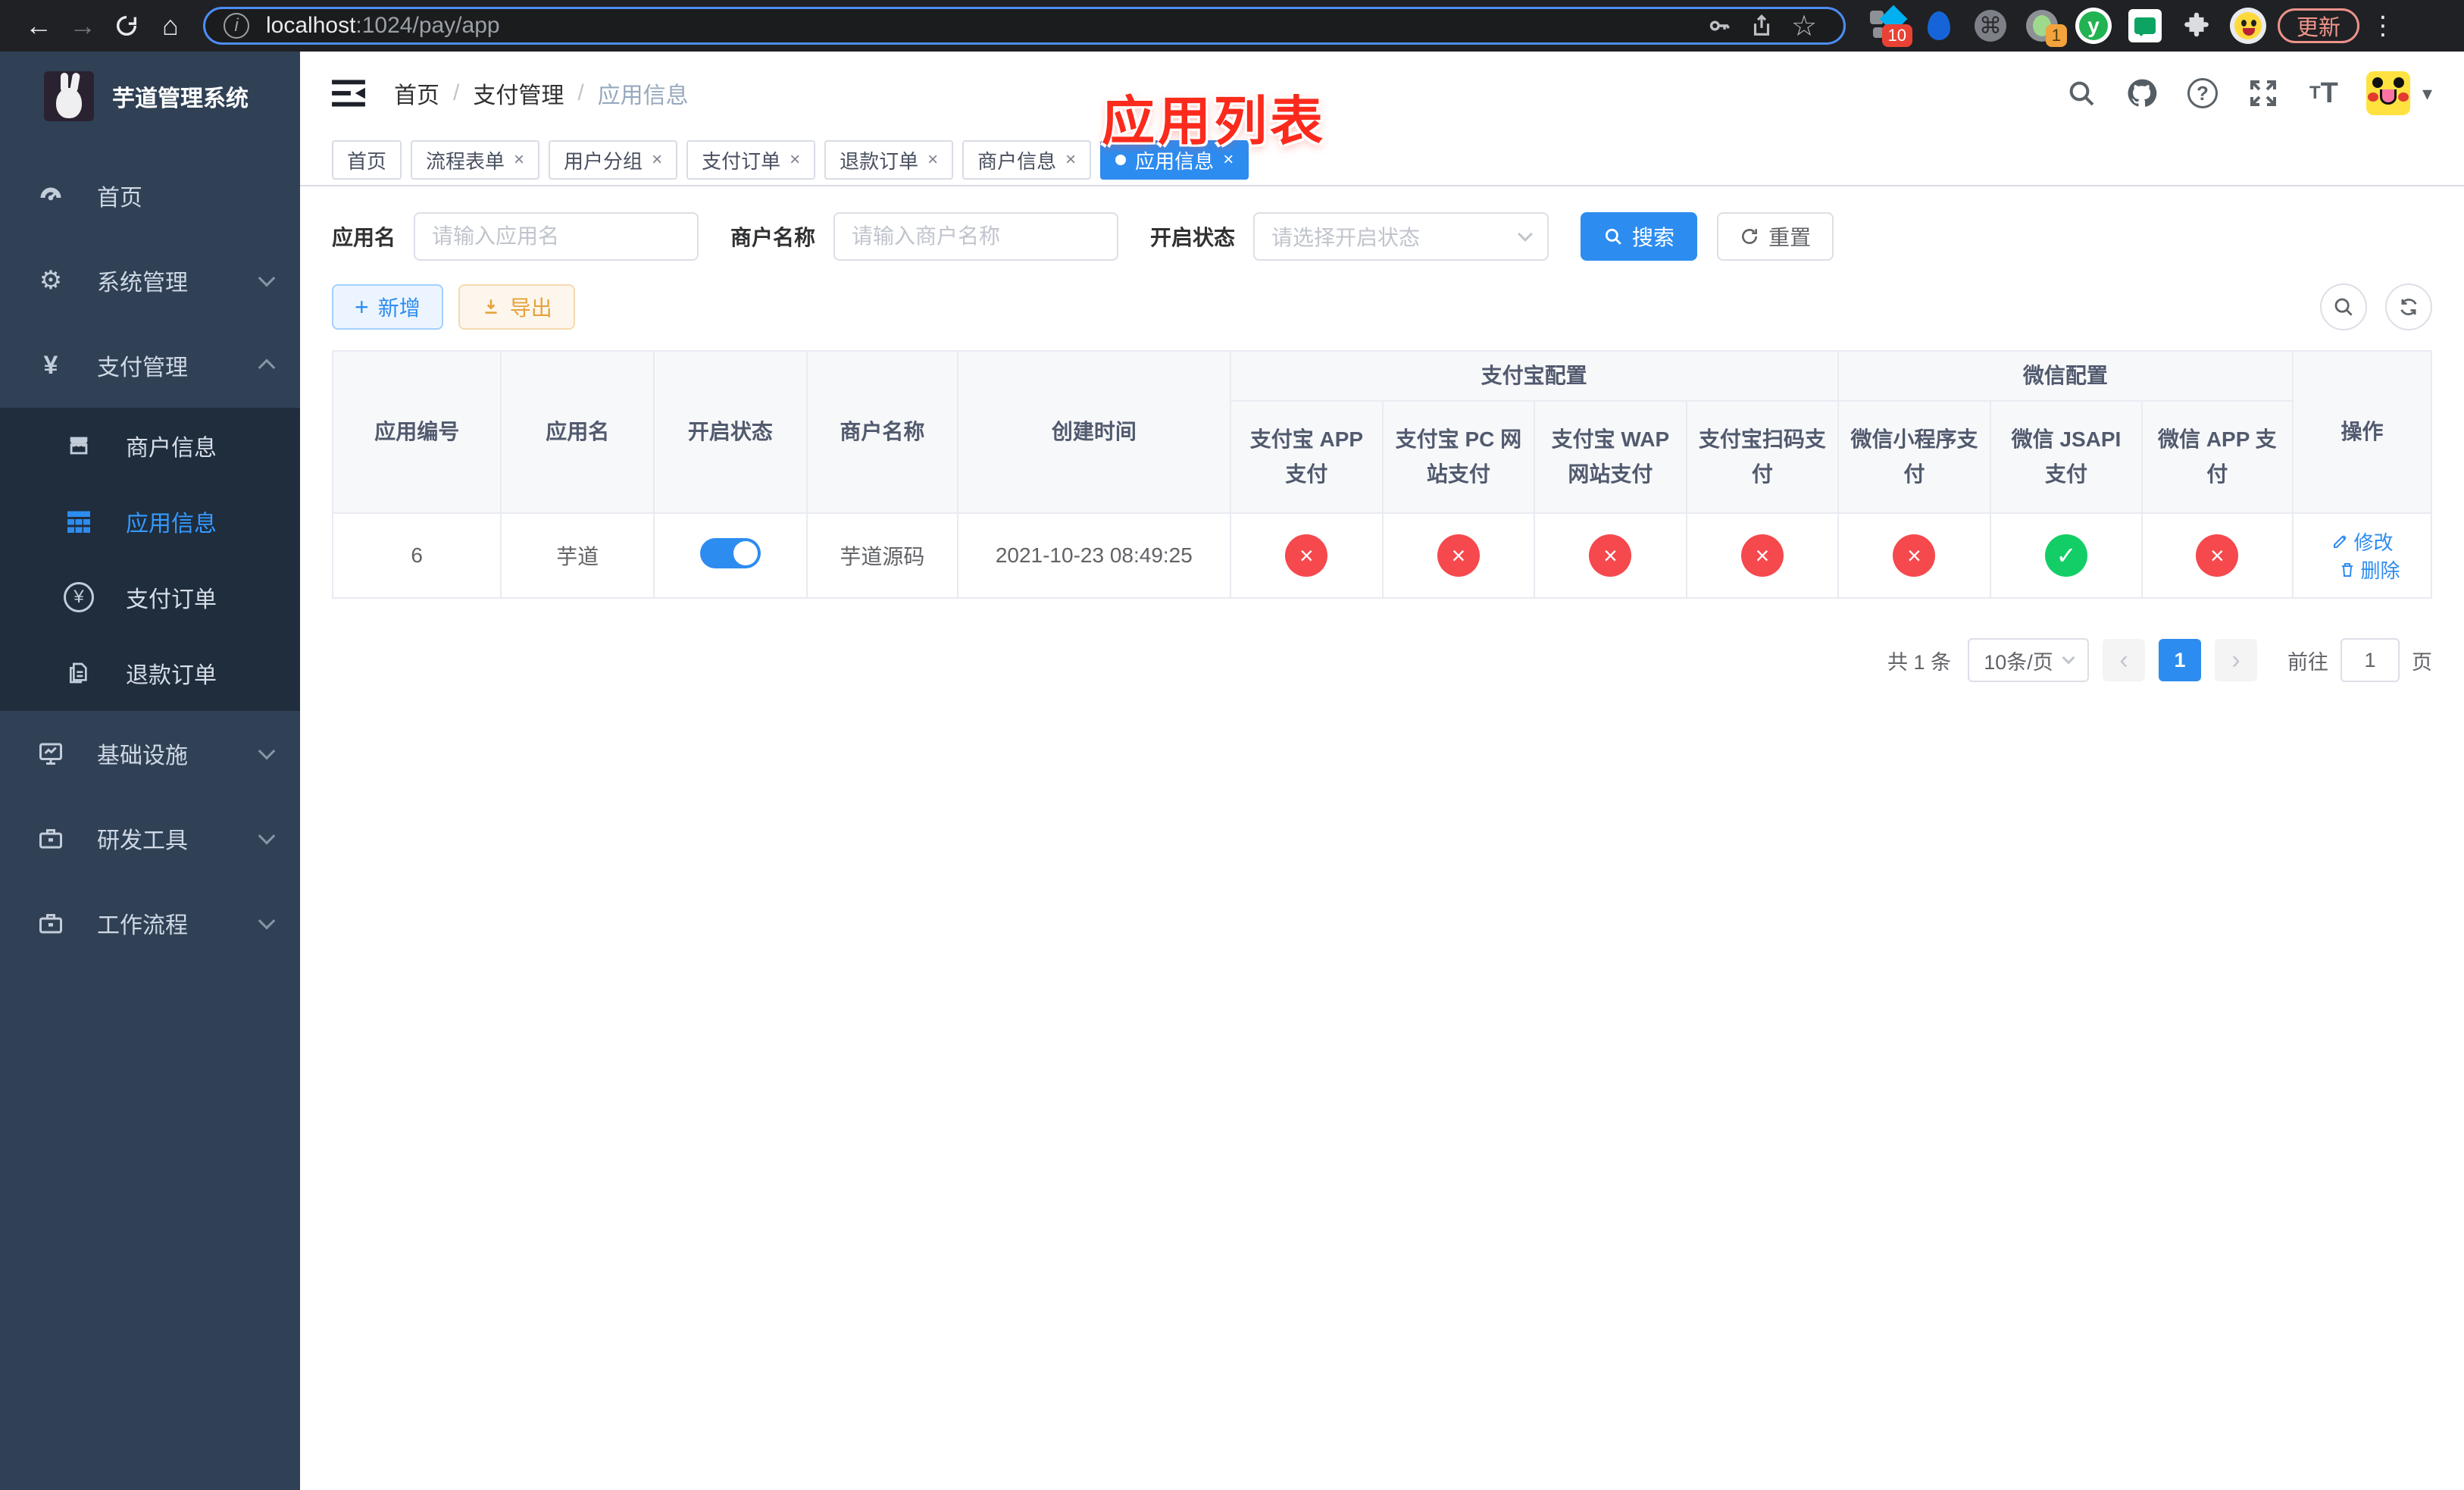 This screenshot has height=1490, width=2464. I want to click on pagination-total: 共 1 条, so click(1919, 662).